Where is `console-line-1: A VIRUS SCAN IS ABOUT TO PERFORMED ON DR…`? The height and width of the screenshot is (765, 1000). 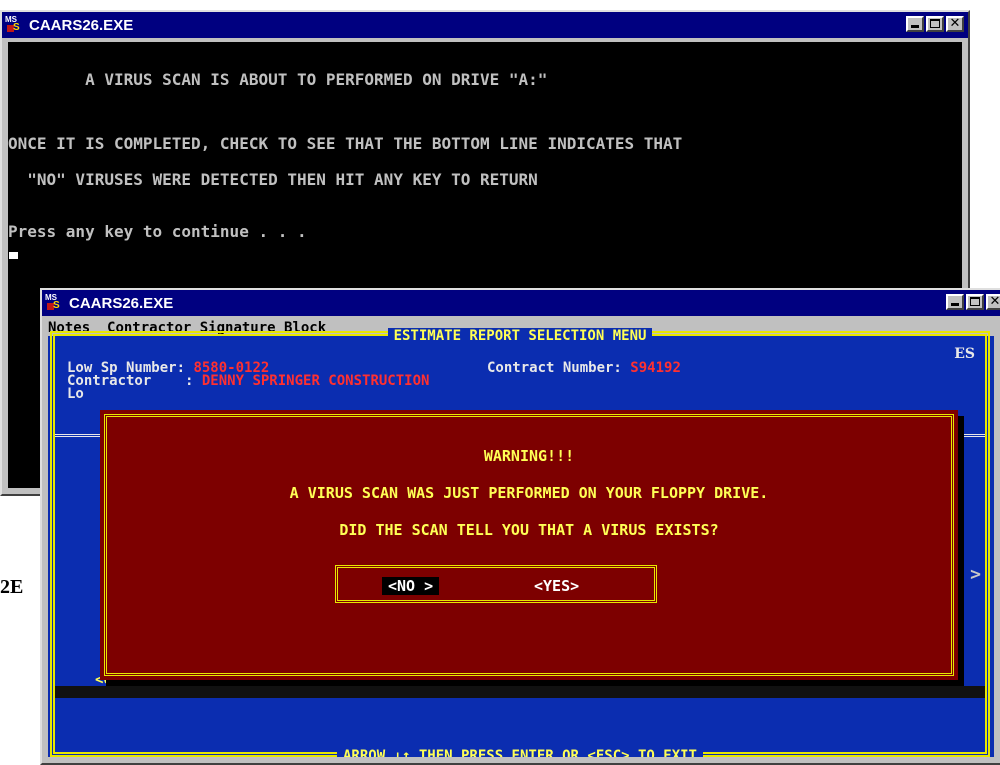
console-line-1: A VIRUS SCAN IS ABOUT TO PERFORMED ON DR… is located at coordinates (278, 79).